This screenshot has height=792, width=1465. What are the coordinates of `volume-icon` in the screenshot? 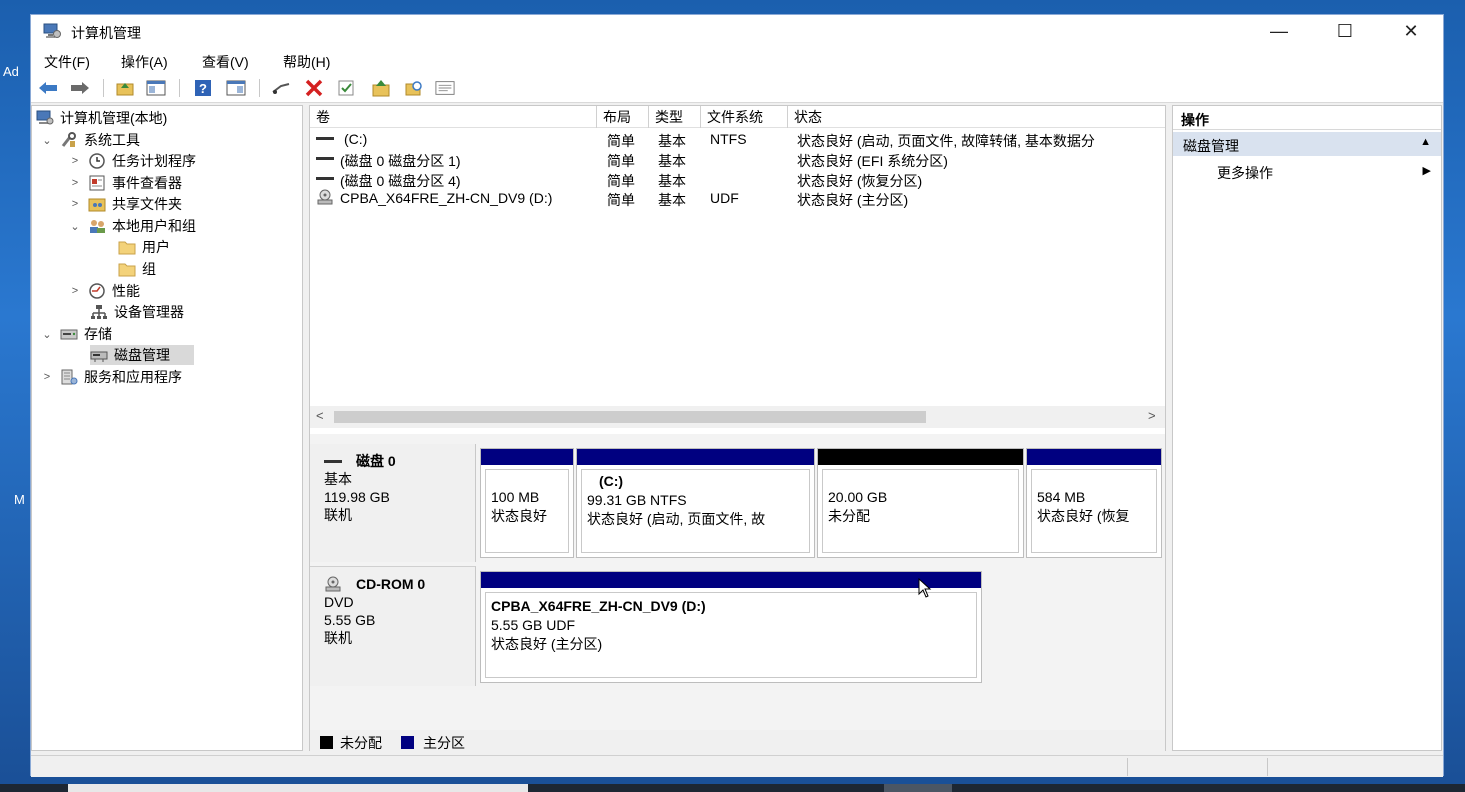 It's located at (325, 178).